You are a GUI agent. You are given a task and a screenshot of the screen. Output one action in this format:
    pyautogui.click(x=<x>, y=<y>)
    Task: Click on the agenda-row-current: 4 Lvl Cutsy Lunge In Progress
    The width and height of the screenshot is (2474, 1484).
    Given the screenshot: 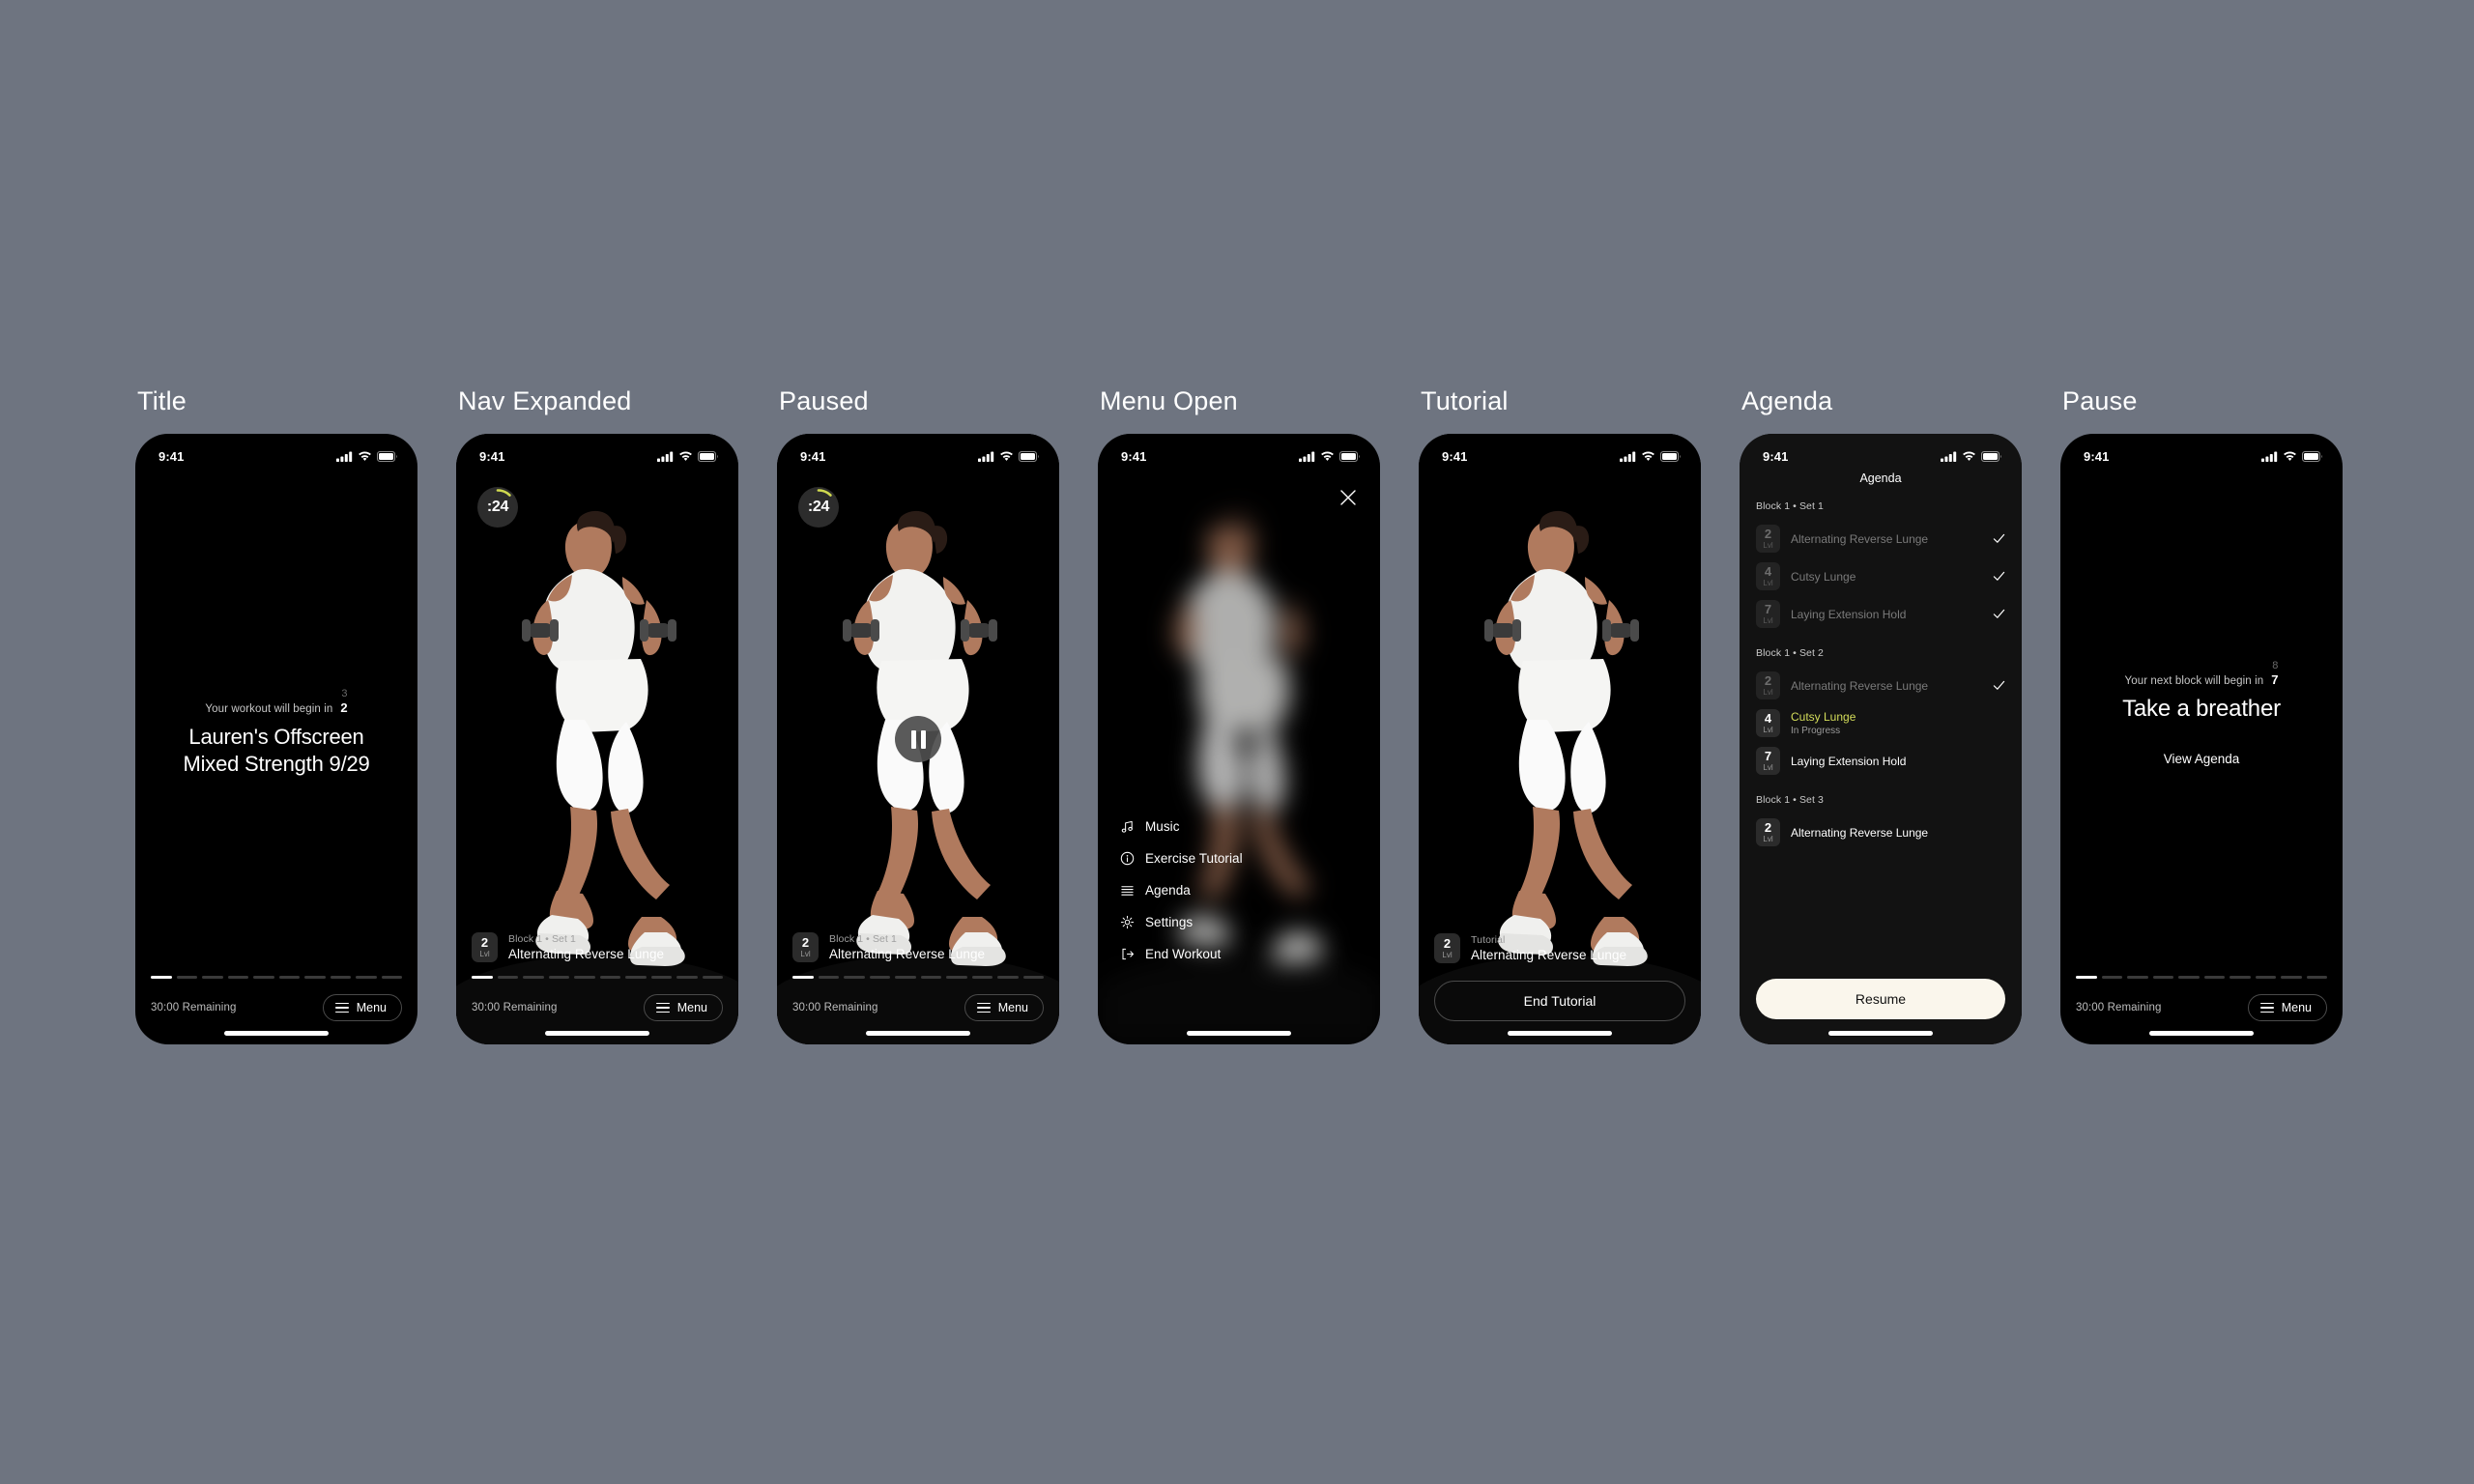 What is the action you would take?
    pyautogui.click(x=1881, y=723)
    